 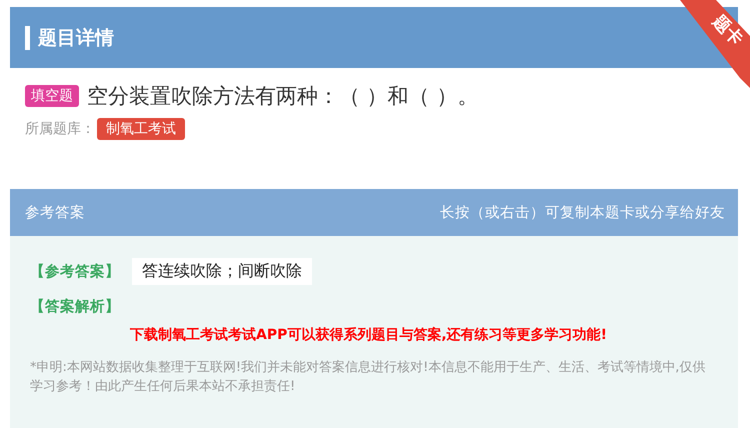 What do you see at coordinates (222, 271) in the screenshot?
I see `answer-text: 答连续吹除；间断吹除` at bounding box center [222, 271].